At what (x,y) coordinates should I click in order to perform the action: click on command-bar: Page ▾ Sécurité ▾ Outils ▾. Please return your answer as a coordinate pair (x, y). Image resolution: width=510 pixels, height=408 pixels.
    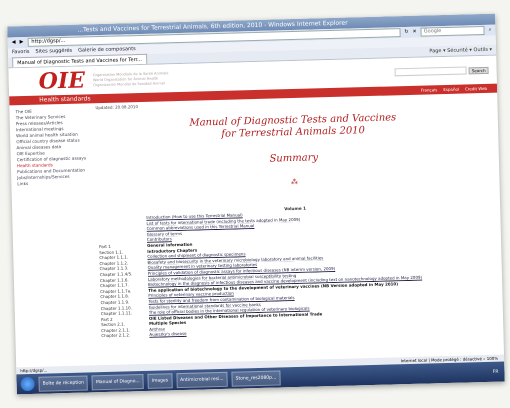
    Looking at the image, I should click on (460, 51).